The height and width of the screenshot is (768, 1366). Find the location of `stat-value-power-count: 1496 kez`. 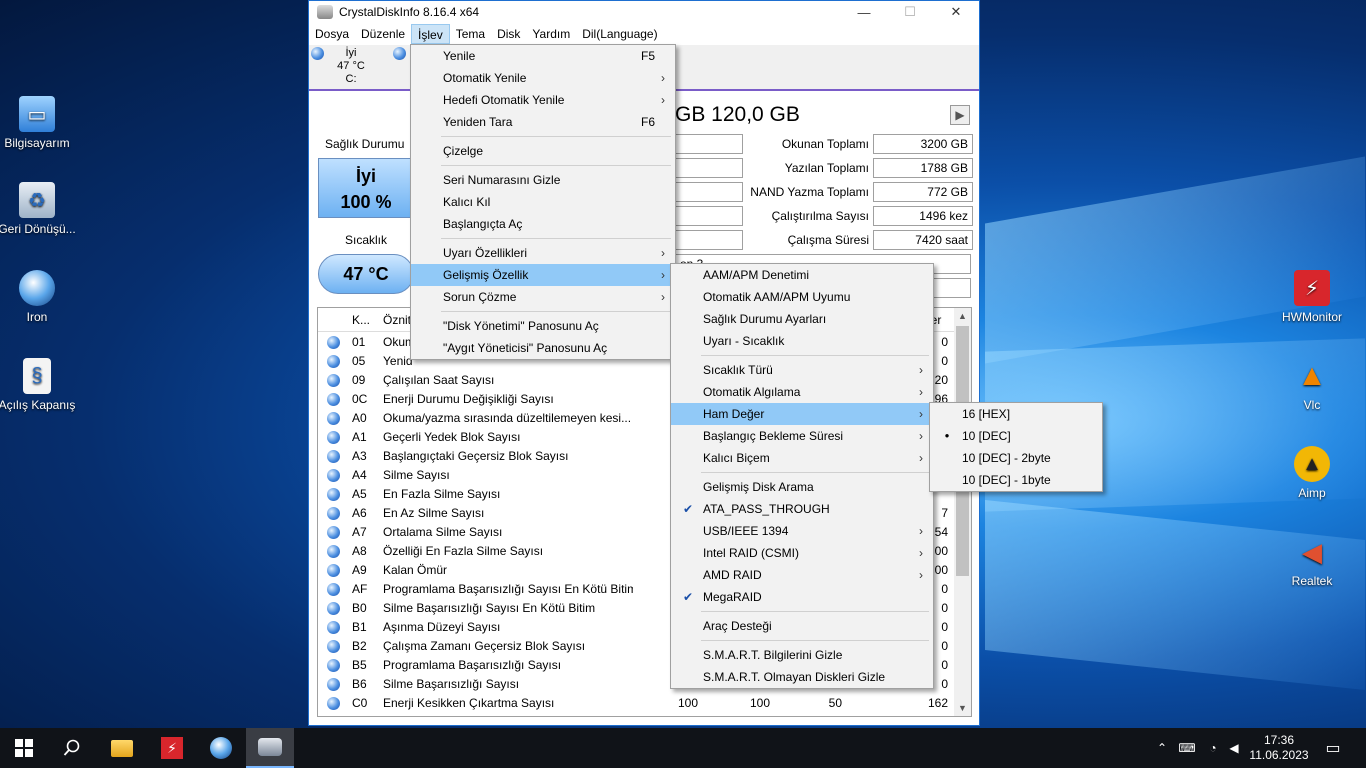

stat-value-power-count: 1496 kez is located at coordinates (923, 216).